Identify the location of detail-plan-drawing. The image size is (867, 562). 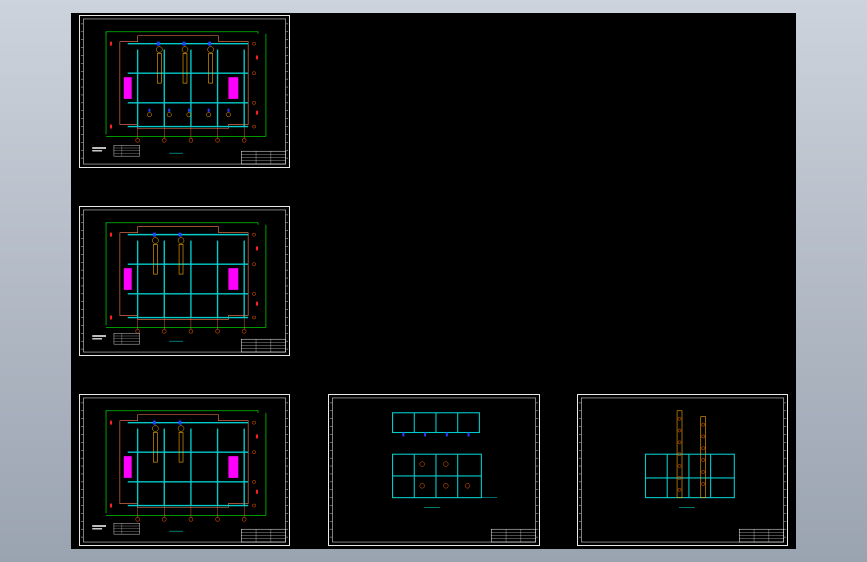
(434, 470).